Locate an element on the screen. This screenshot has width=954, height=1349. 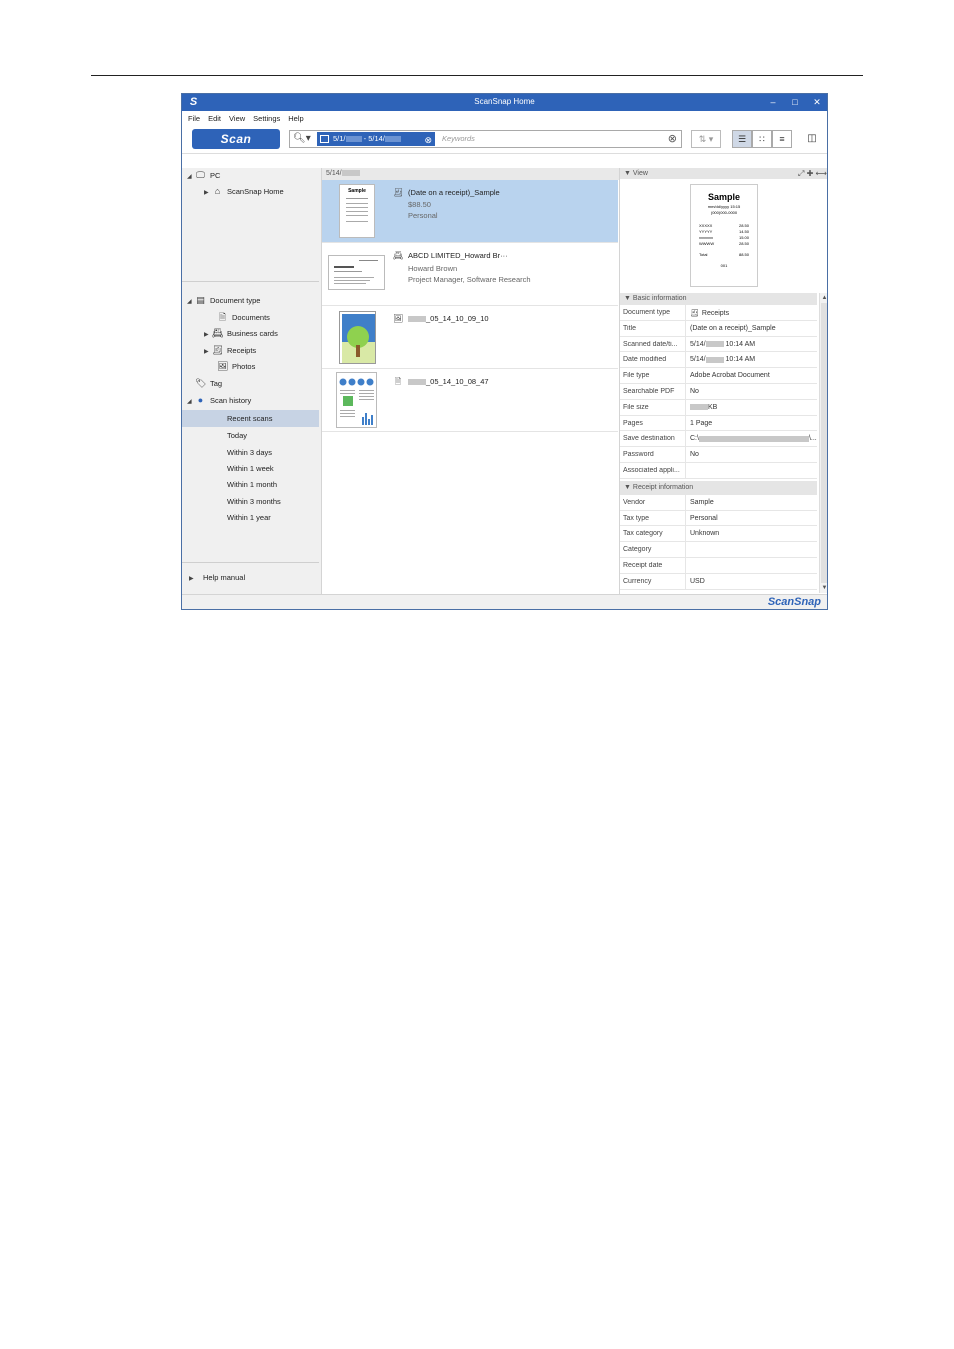
close-button: ✕ is located at coordinates (817, 102).